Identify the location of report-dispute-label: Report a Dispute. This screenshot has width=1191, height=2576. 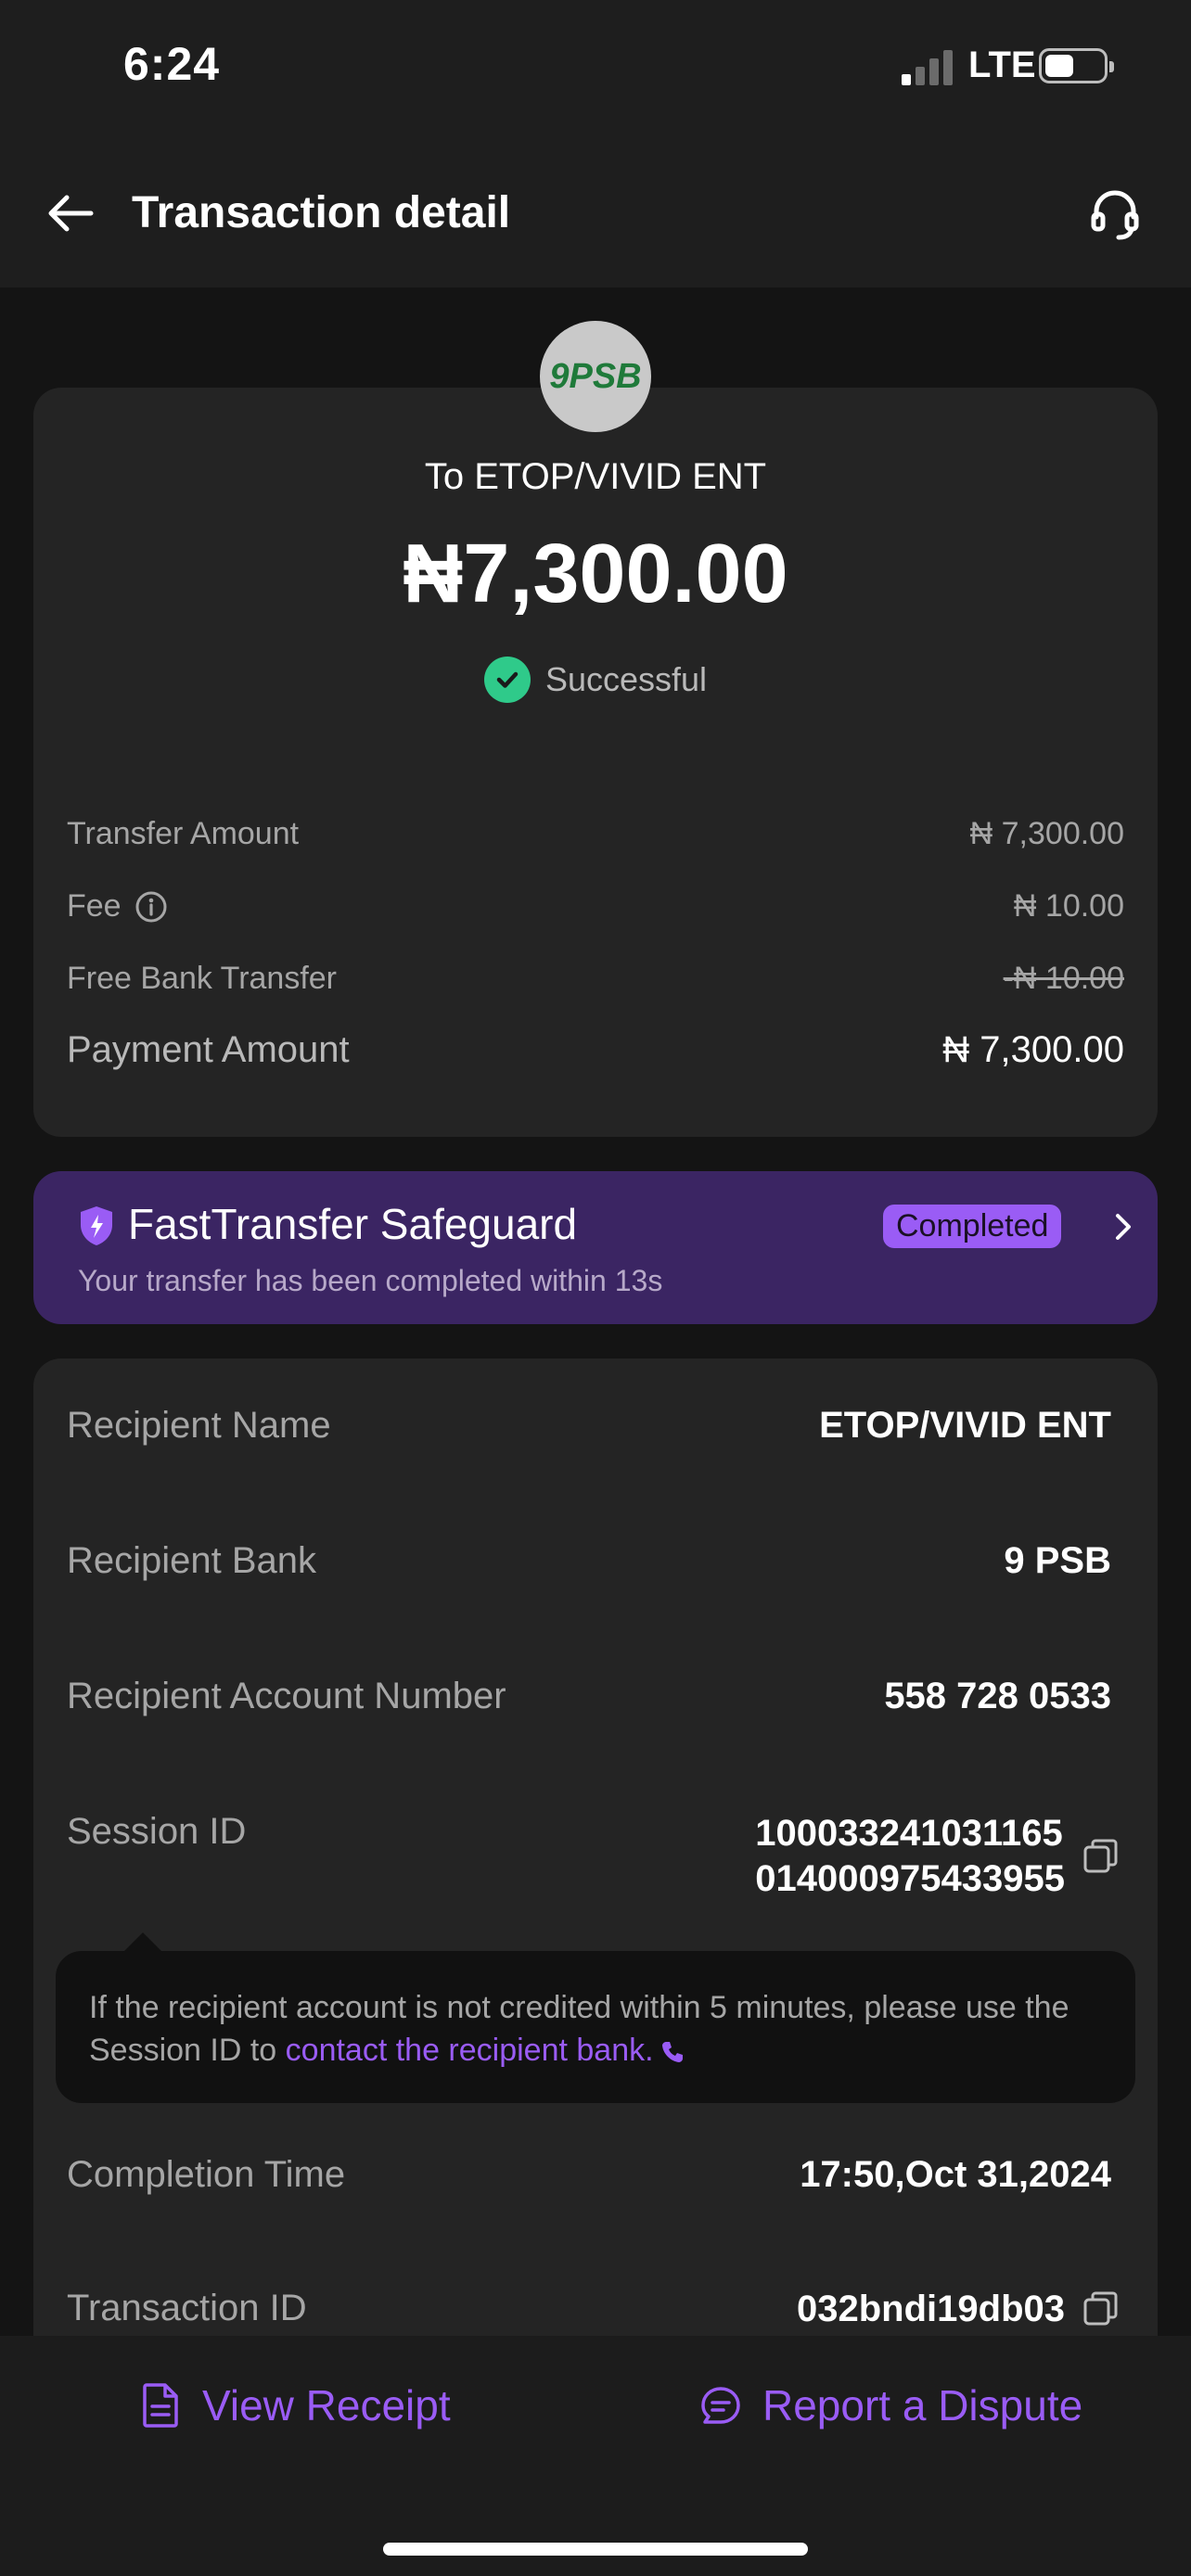
(922, 2405).